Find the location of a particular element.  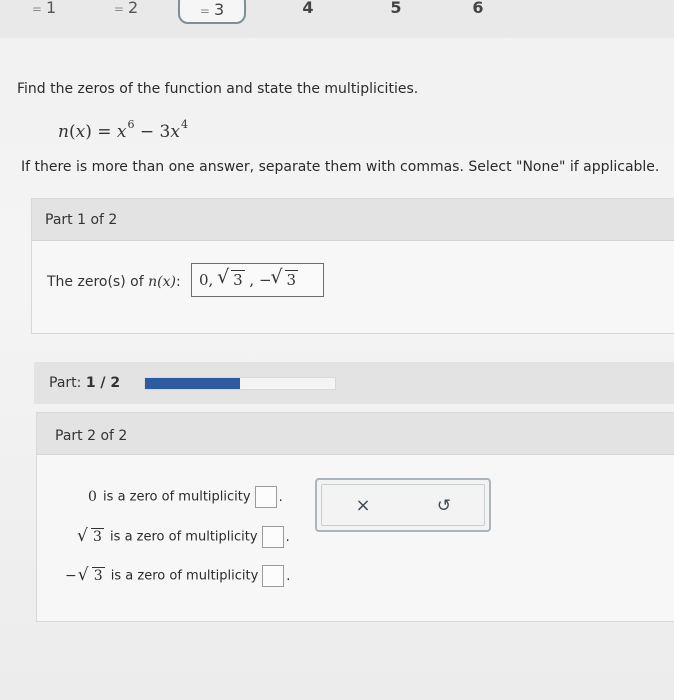

progress-label: Part: 1 / 2 is located at coordinates (85, 383).